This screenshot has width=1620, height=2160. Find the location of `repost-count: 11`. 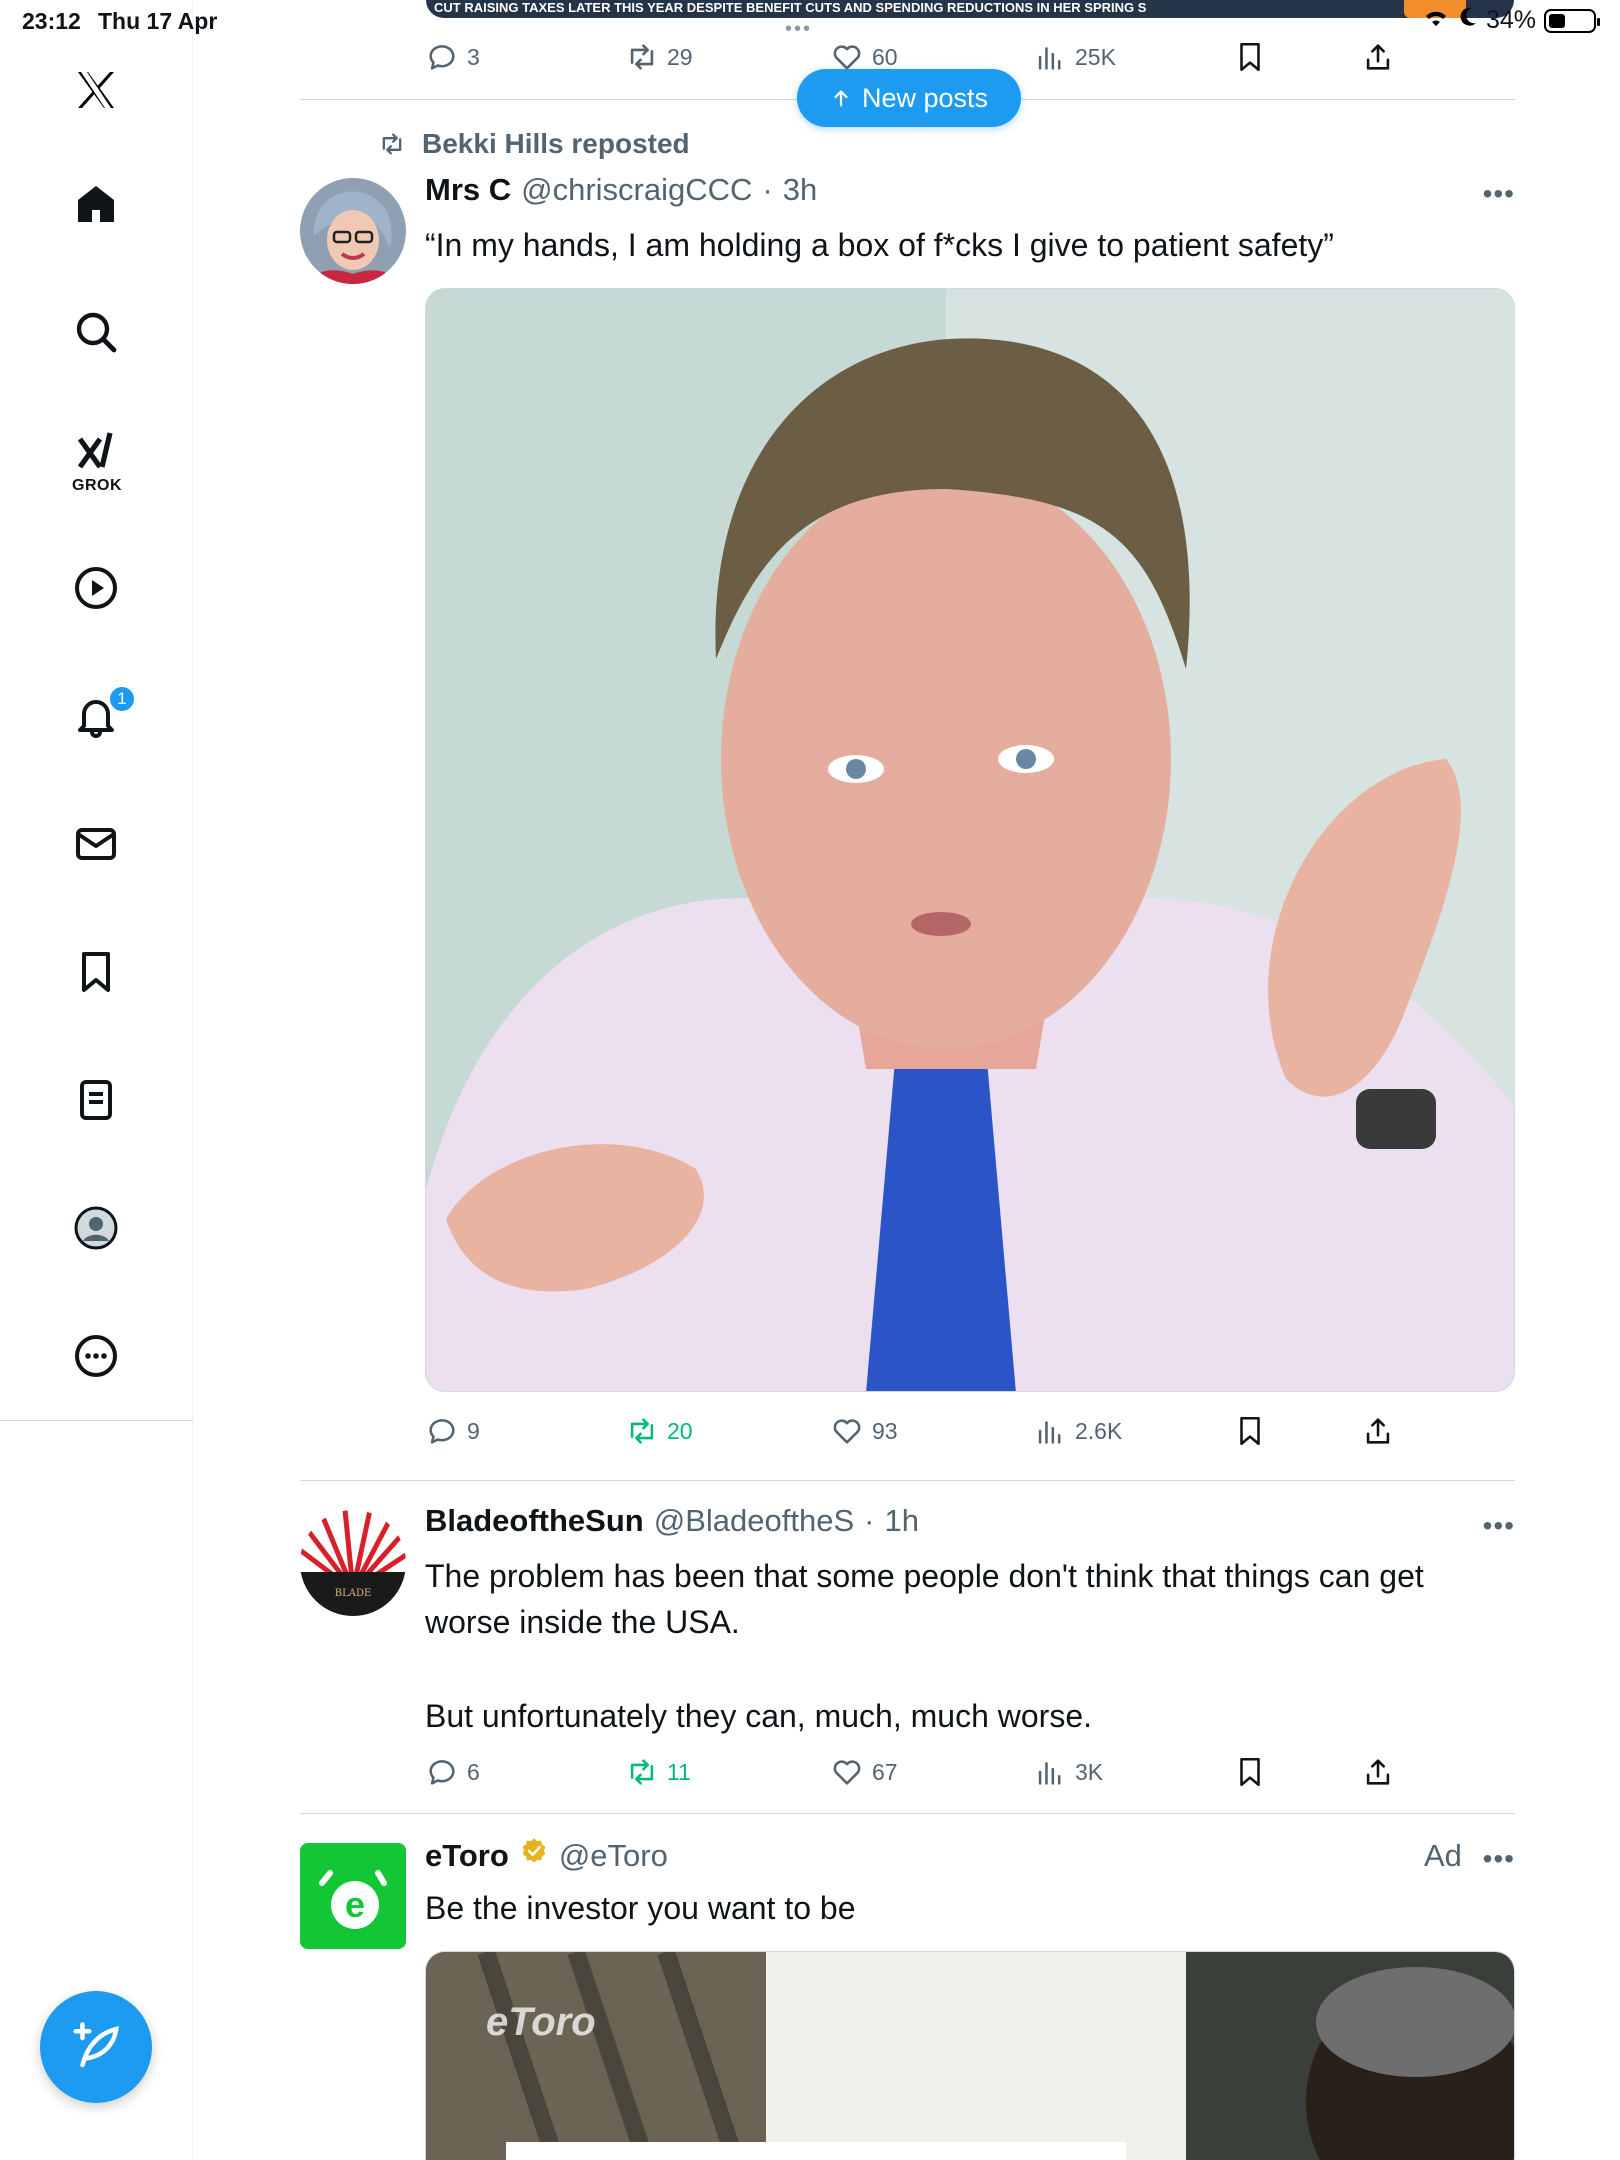

repost-count: 11 is located at coordinates (679, 1771).